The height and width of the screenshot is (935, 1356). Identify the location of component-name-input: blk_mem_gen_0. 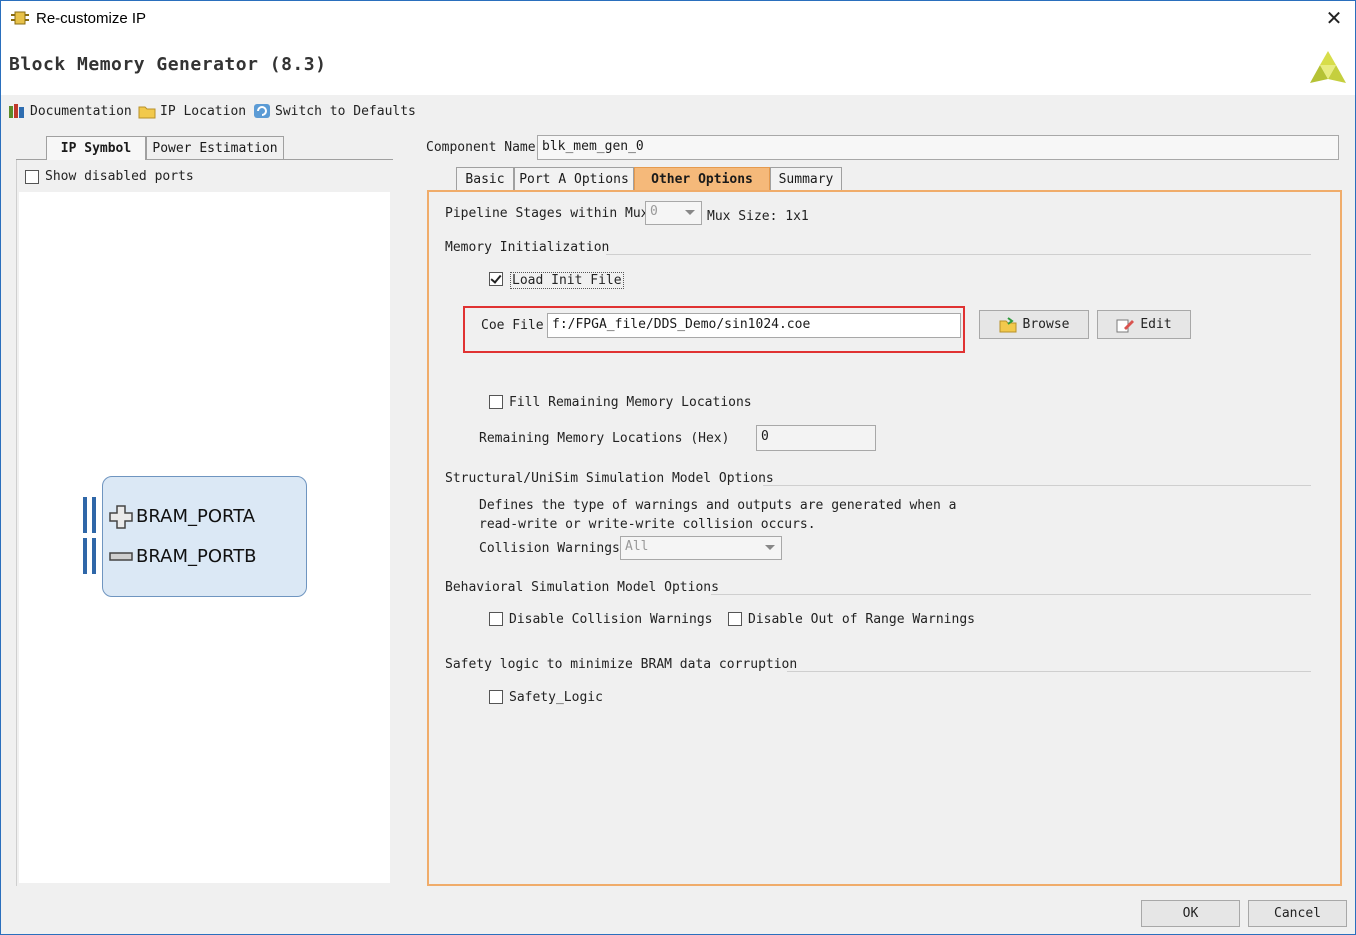
(938, 147).